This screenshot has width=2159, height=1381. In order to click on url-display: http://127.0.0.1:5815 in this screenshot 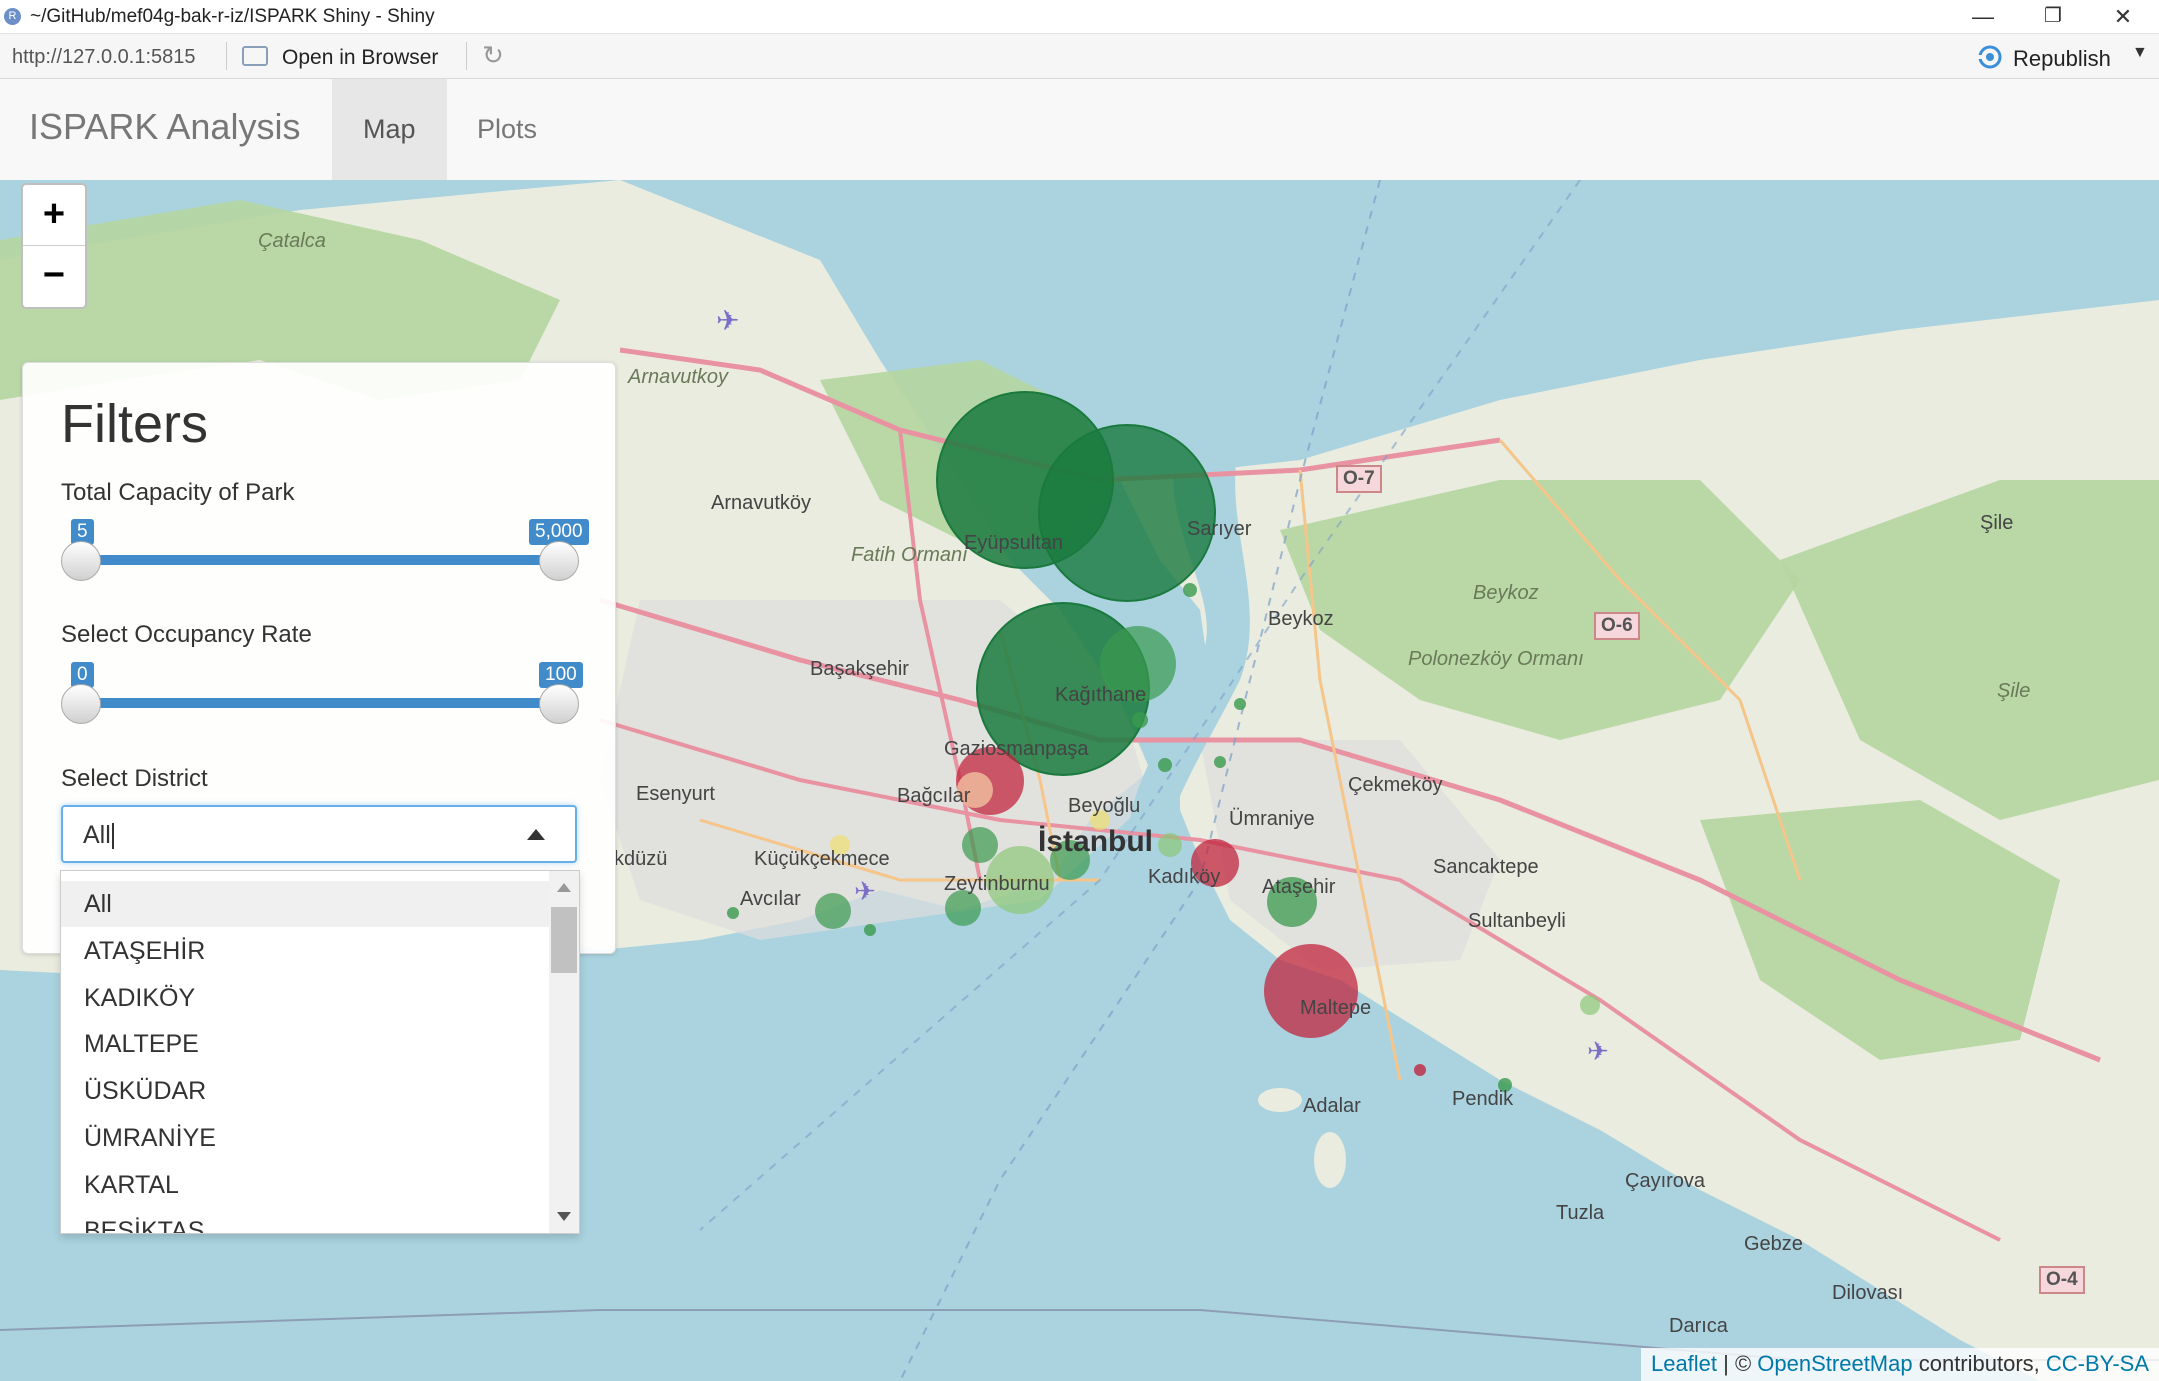, I will do `click(104, 57)`.